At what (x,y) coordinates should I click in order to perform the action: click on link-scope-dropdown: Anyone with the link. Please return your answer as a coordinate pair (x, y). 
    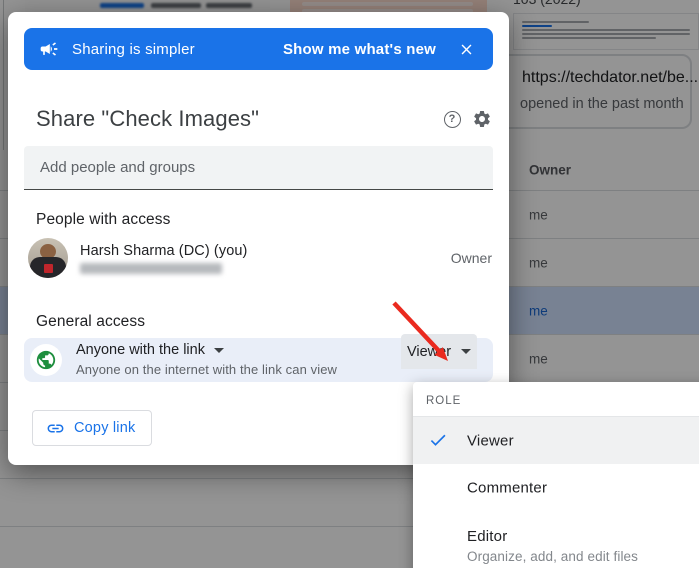
    Looking at the image, I should click on (206, 350).